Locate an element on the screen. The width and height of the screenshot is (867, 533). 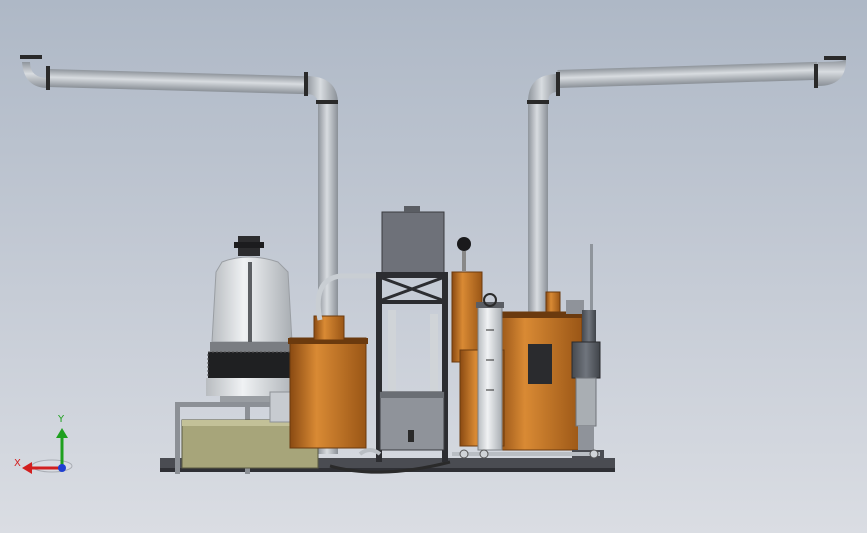
pressure-gauge is located at coordinates (464, 254).